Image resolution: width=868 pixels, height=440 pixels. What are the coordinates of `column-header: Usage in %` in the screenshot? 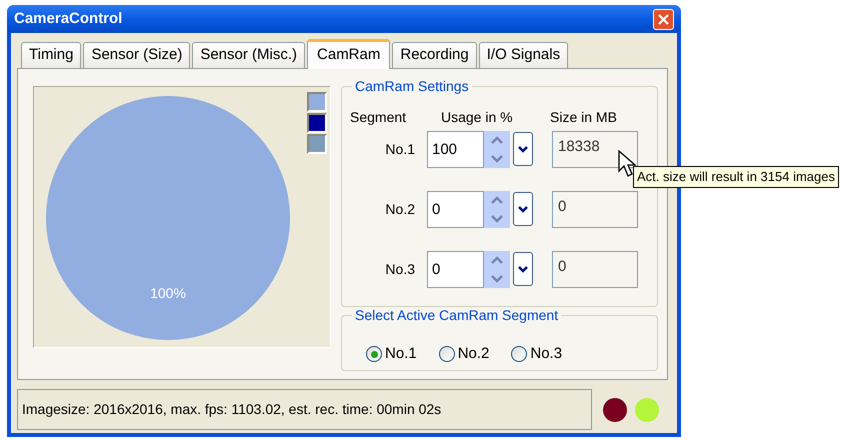 It's located at (477, 117).